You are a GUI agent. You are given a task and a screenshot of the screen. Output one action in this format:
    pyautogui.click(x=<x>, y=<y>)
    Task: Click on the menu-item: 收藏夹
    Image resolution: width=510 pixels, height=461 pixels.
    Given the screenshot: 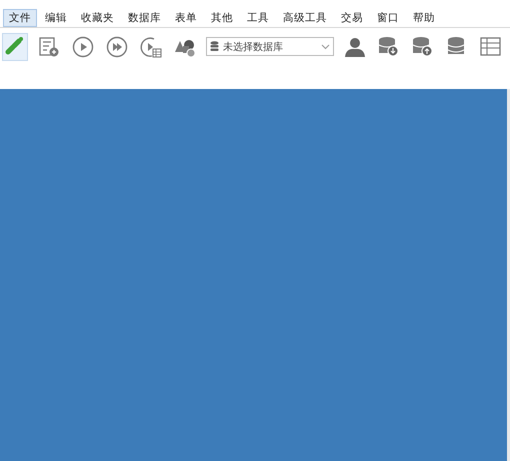 What is the action you would take?
    pyautogui.click(x=97, y=18)
    